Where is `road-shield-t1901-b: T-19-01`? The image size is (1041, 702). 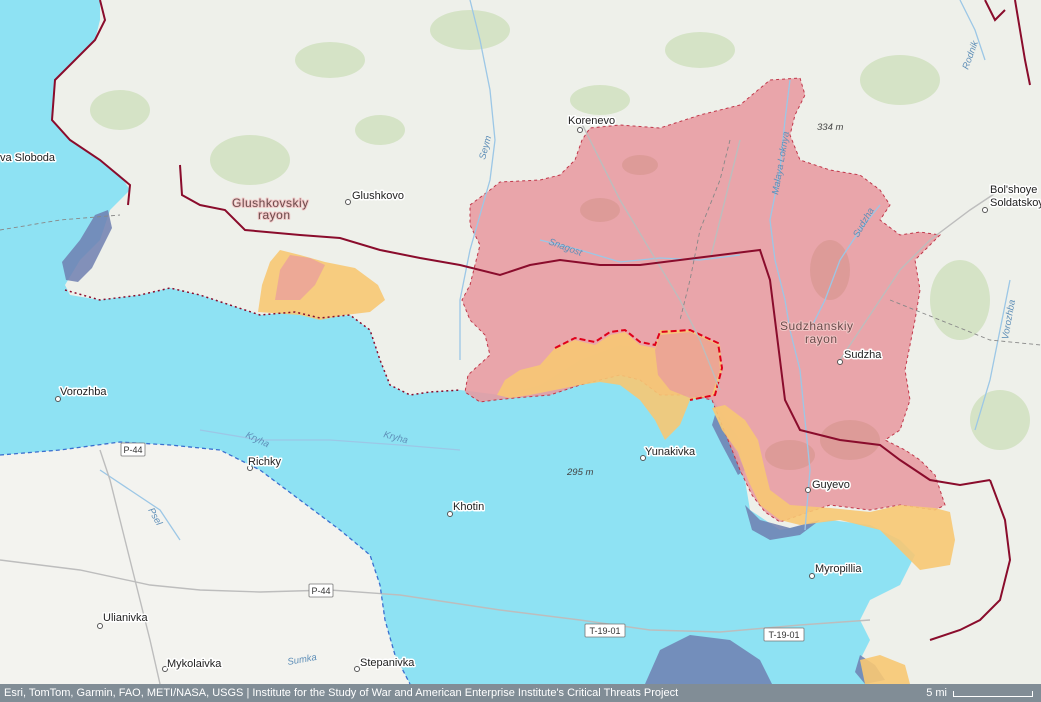 road-shield-t1901-b: T-19-01 is located at coordinates (784, 634).